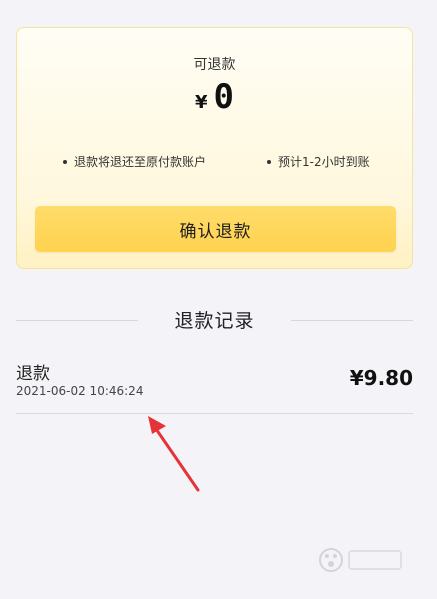  I want to click on record-amount: ¥9.80, so click(381, 378).